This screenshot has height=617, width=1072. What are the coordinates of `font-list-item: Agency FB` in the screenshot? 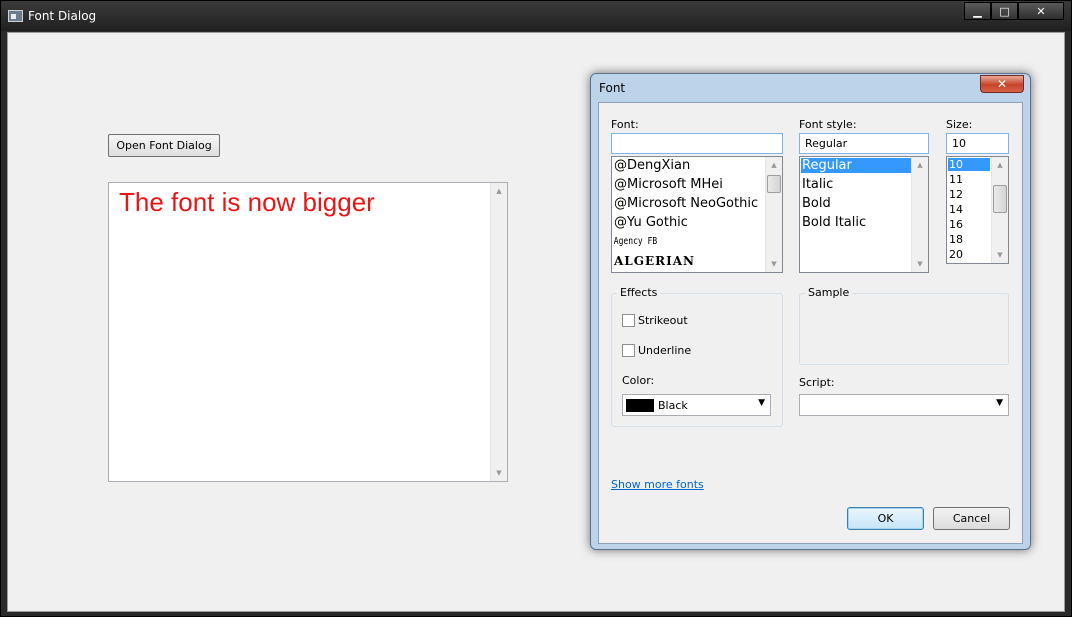 It's located at (635, 241).